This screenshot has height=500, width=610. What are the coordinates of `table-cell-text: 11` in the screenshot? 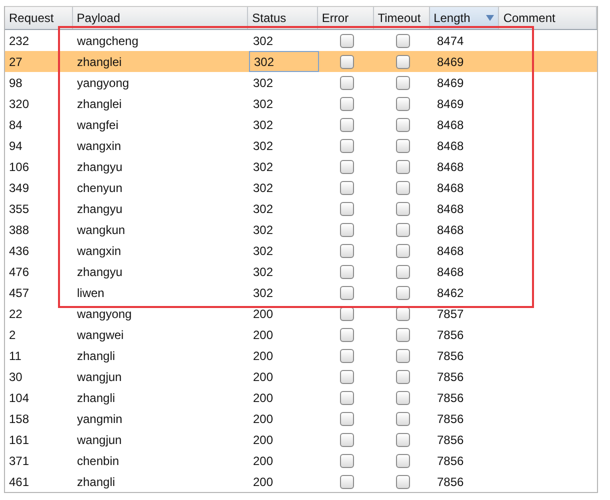 It's located at (15, 356).